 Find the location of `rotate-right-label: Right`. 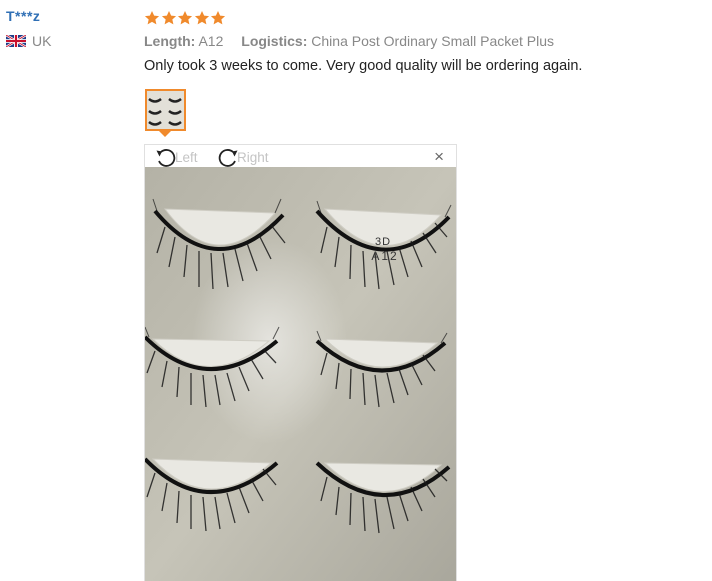

rotate-right-label: Right is located at coordinates (253, 157).